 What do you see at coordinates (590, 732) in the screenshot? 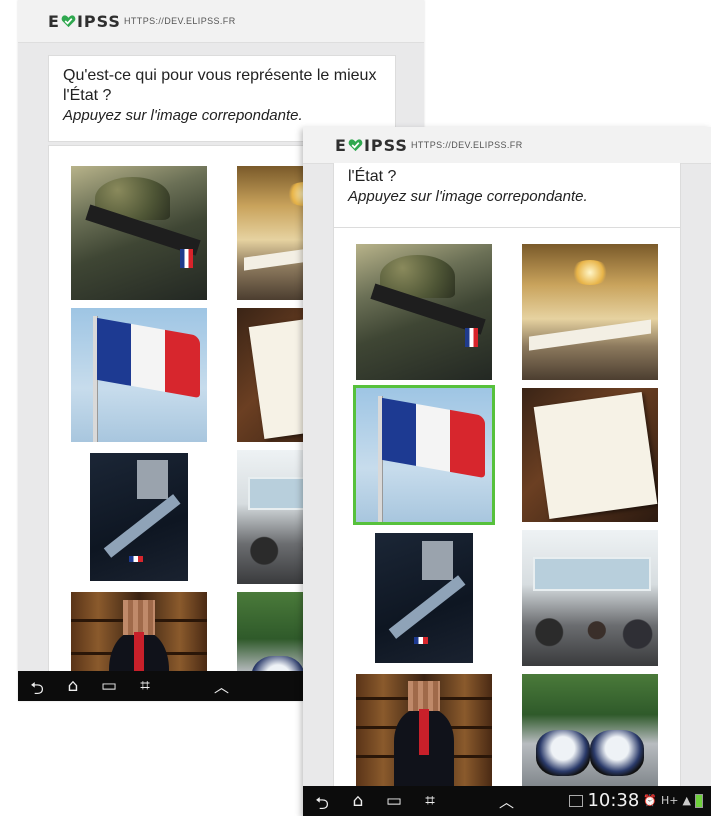
I see `image-option-police-motorcycles` at bounding box center [590, 732].